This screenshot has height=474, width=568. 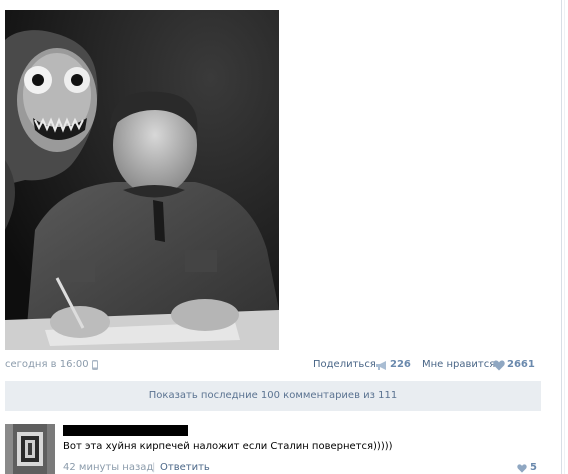 I want to click on author-name-redacted, so click(x=125, y=430).